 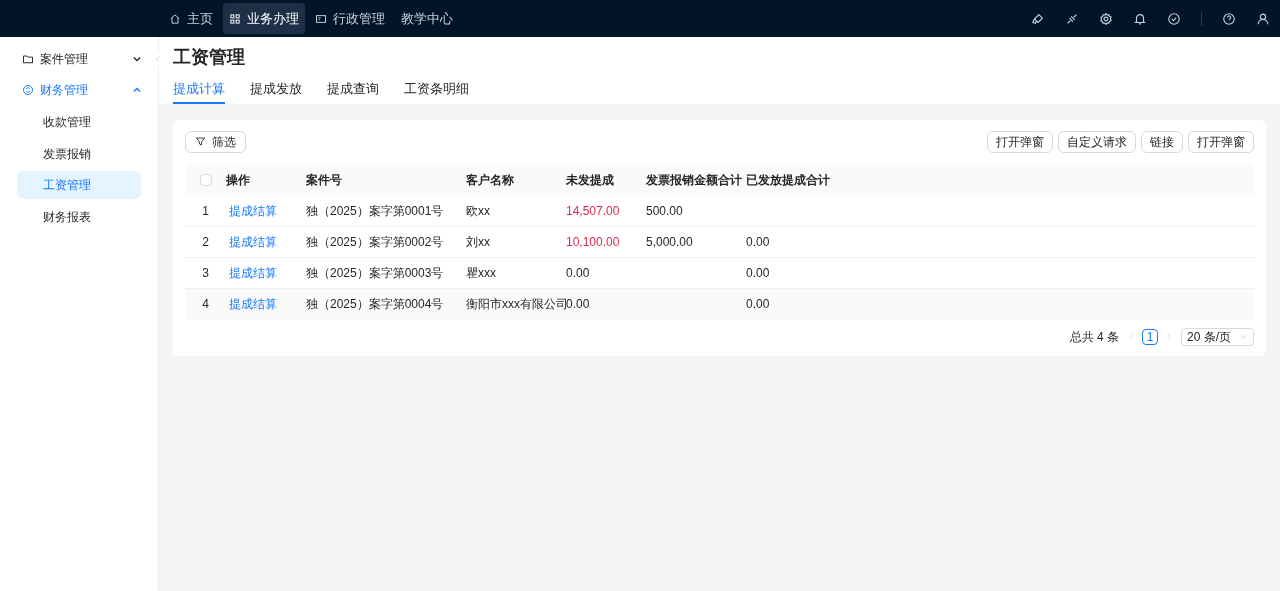 I want to click on select-all-checkbox, so click(x=205, y=179).